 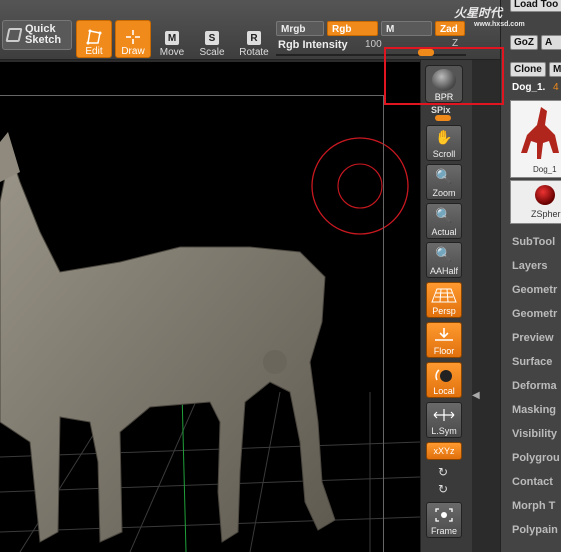 I want to click on zoom-button: 🔍 Zoom, so click(x=444, y=182).